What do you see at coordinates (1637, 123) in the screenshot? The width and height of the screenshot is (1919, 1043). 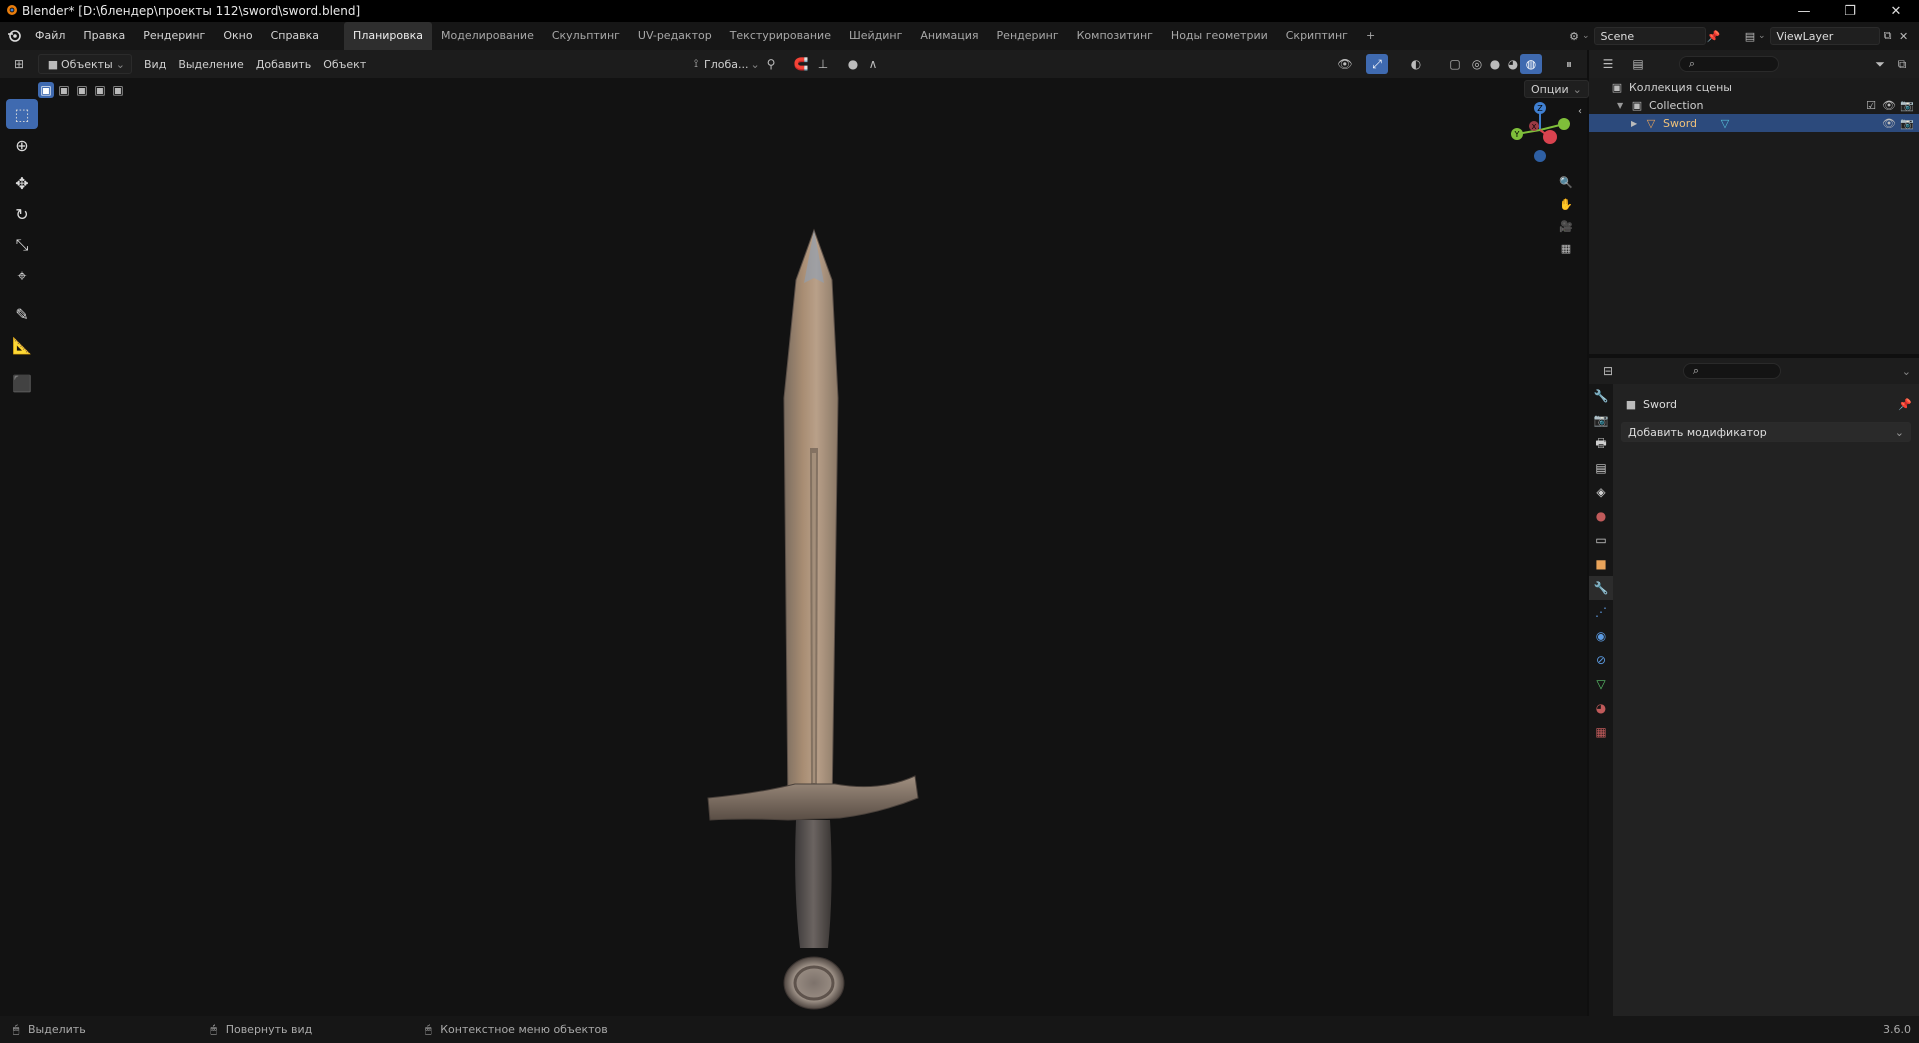 I see `sword-expand-icon: ▶` at bounding box center [1637, 123].